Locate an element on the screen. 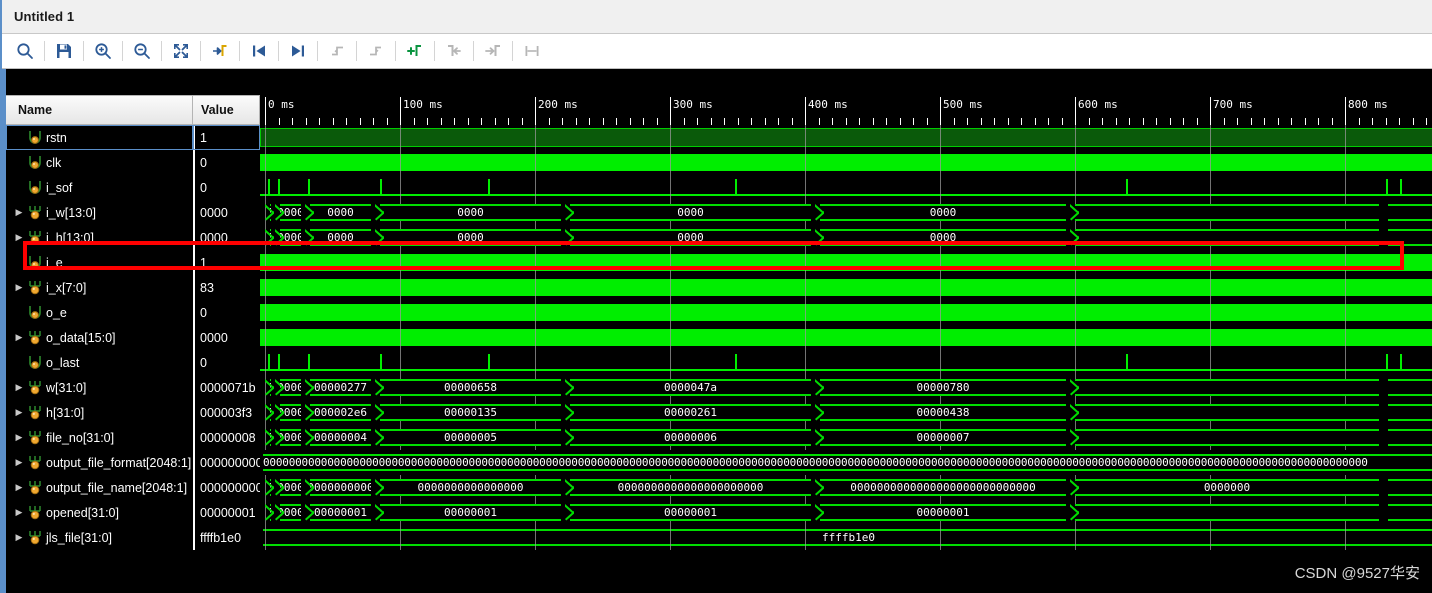  signal-name-cell: ▶ opened[31:0] is located at coordinates (99, 512).